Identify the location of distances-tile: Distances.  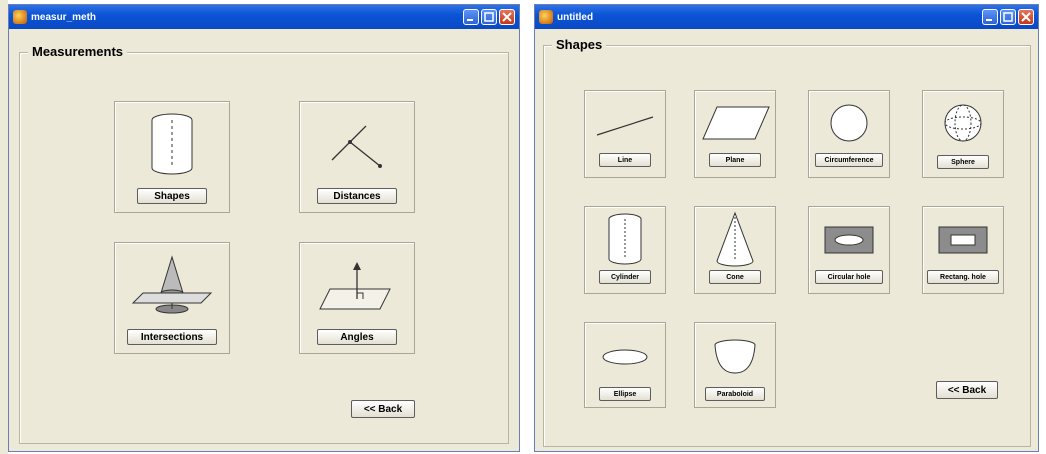
(357, 157).